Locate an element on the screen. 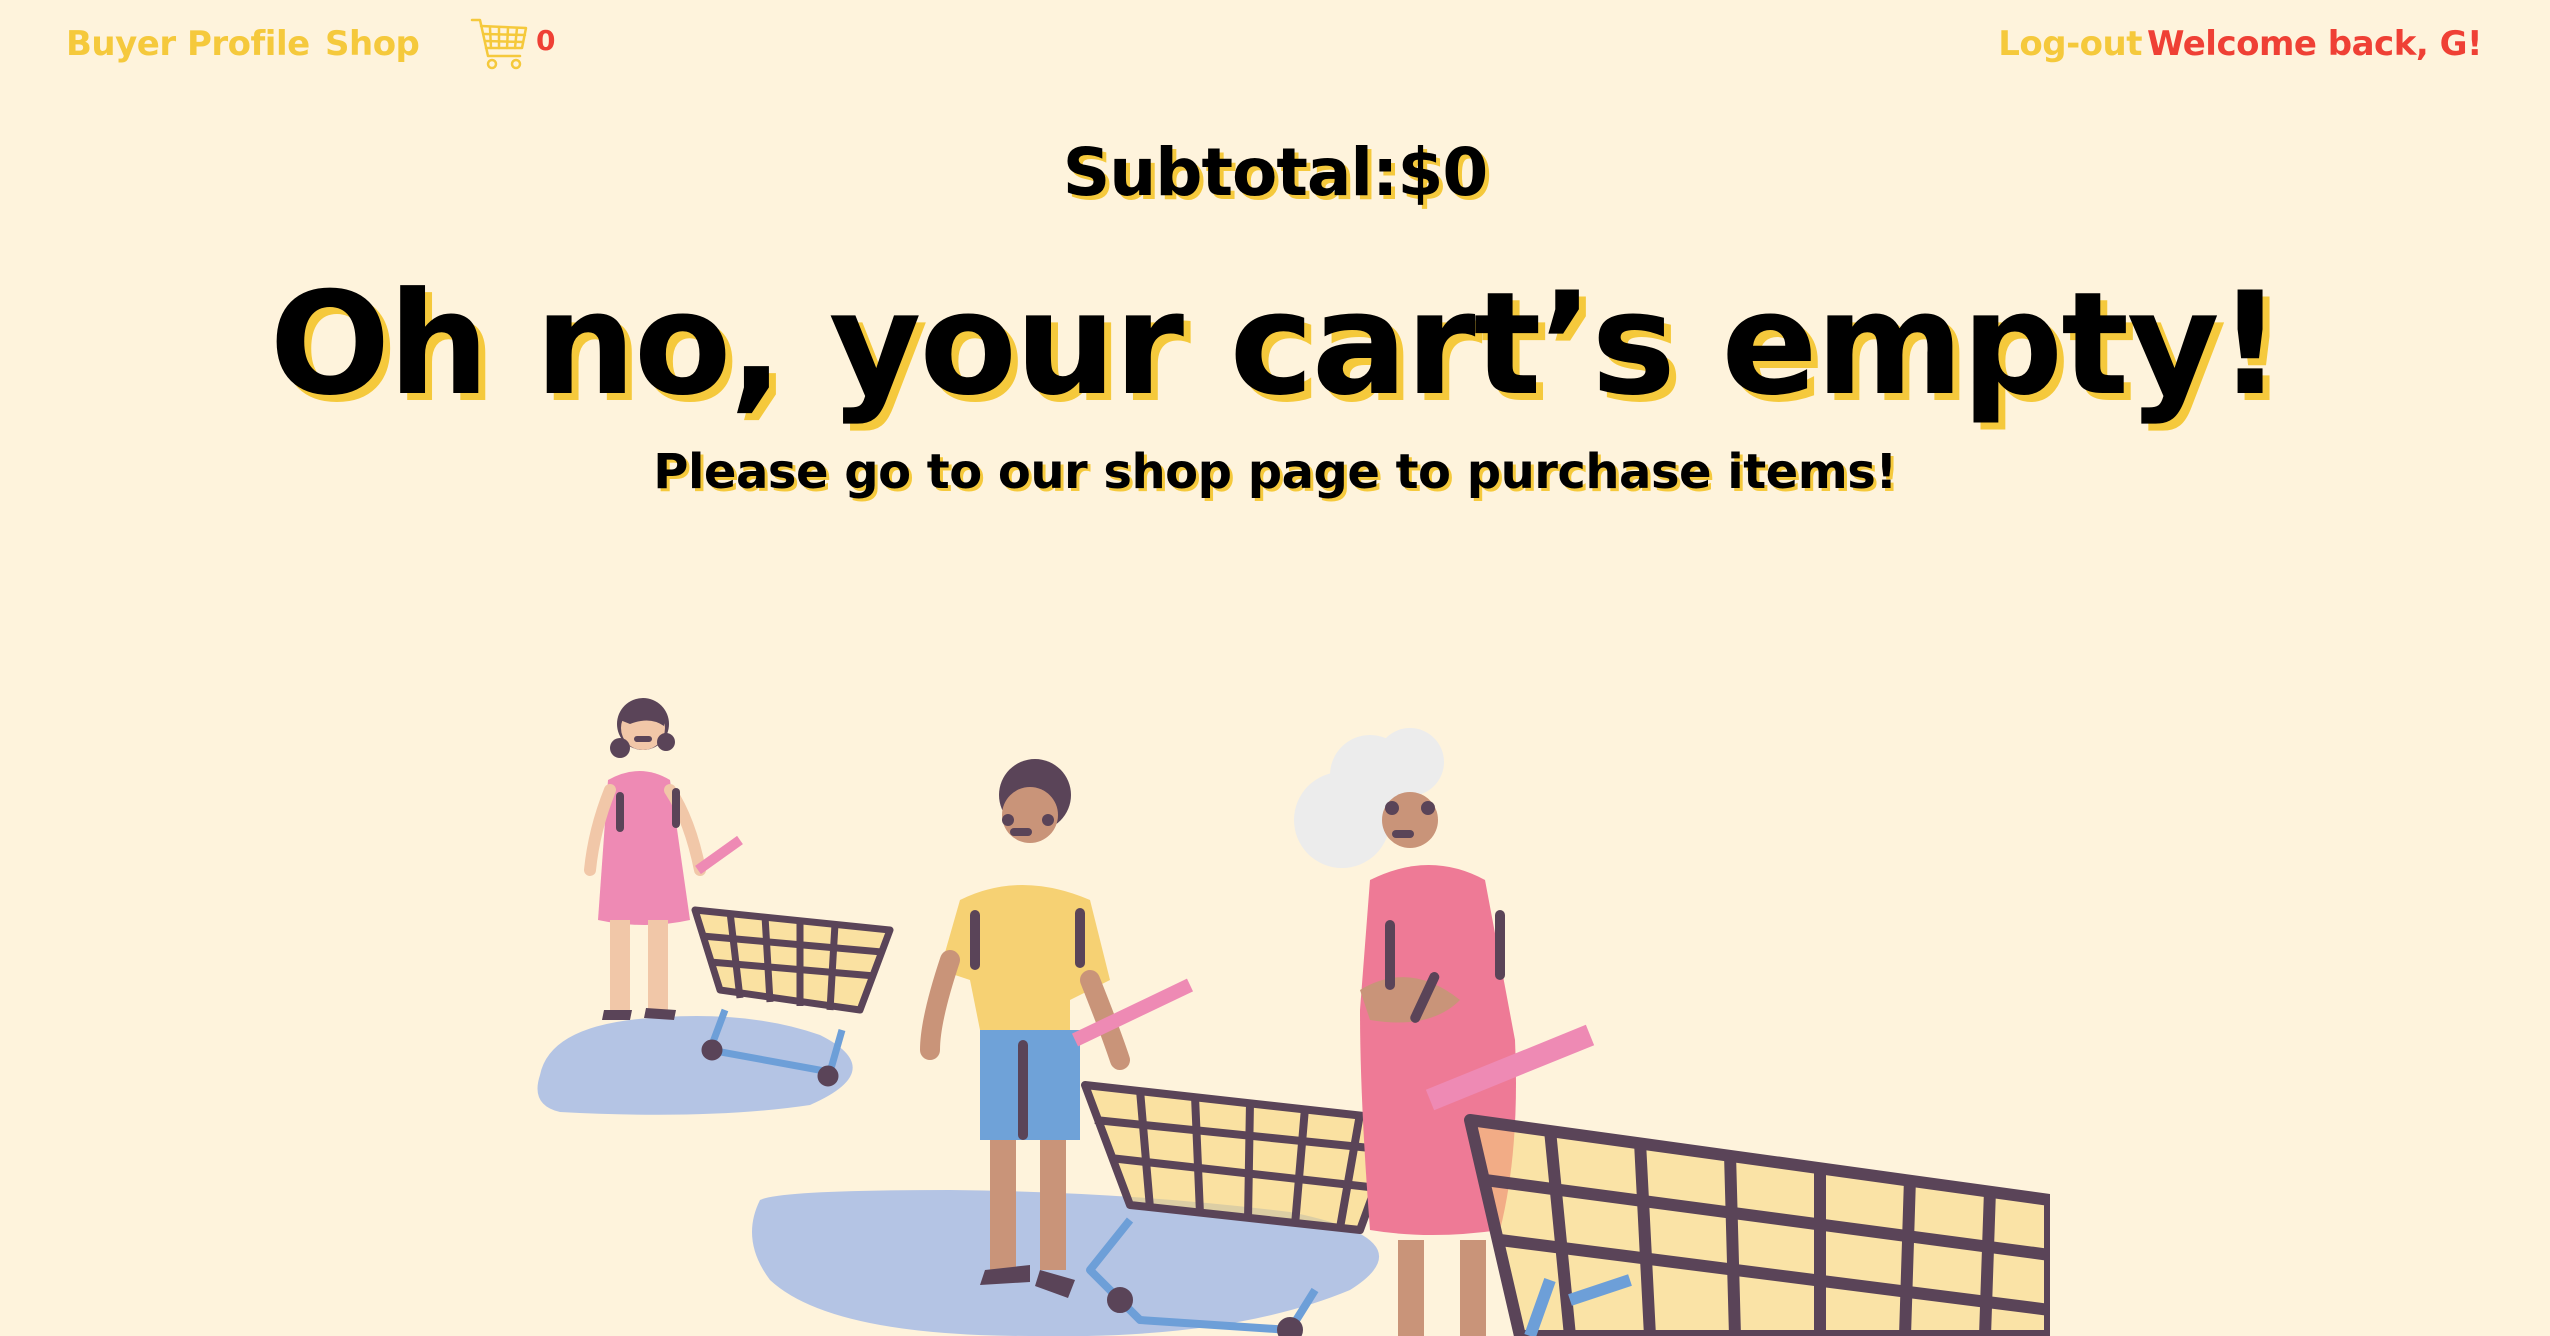 Image resolution: width=2550 pixels, height=1336 pixels. girl-figure is located at coordinates (645, 859).